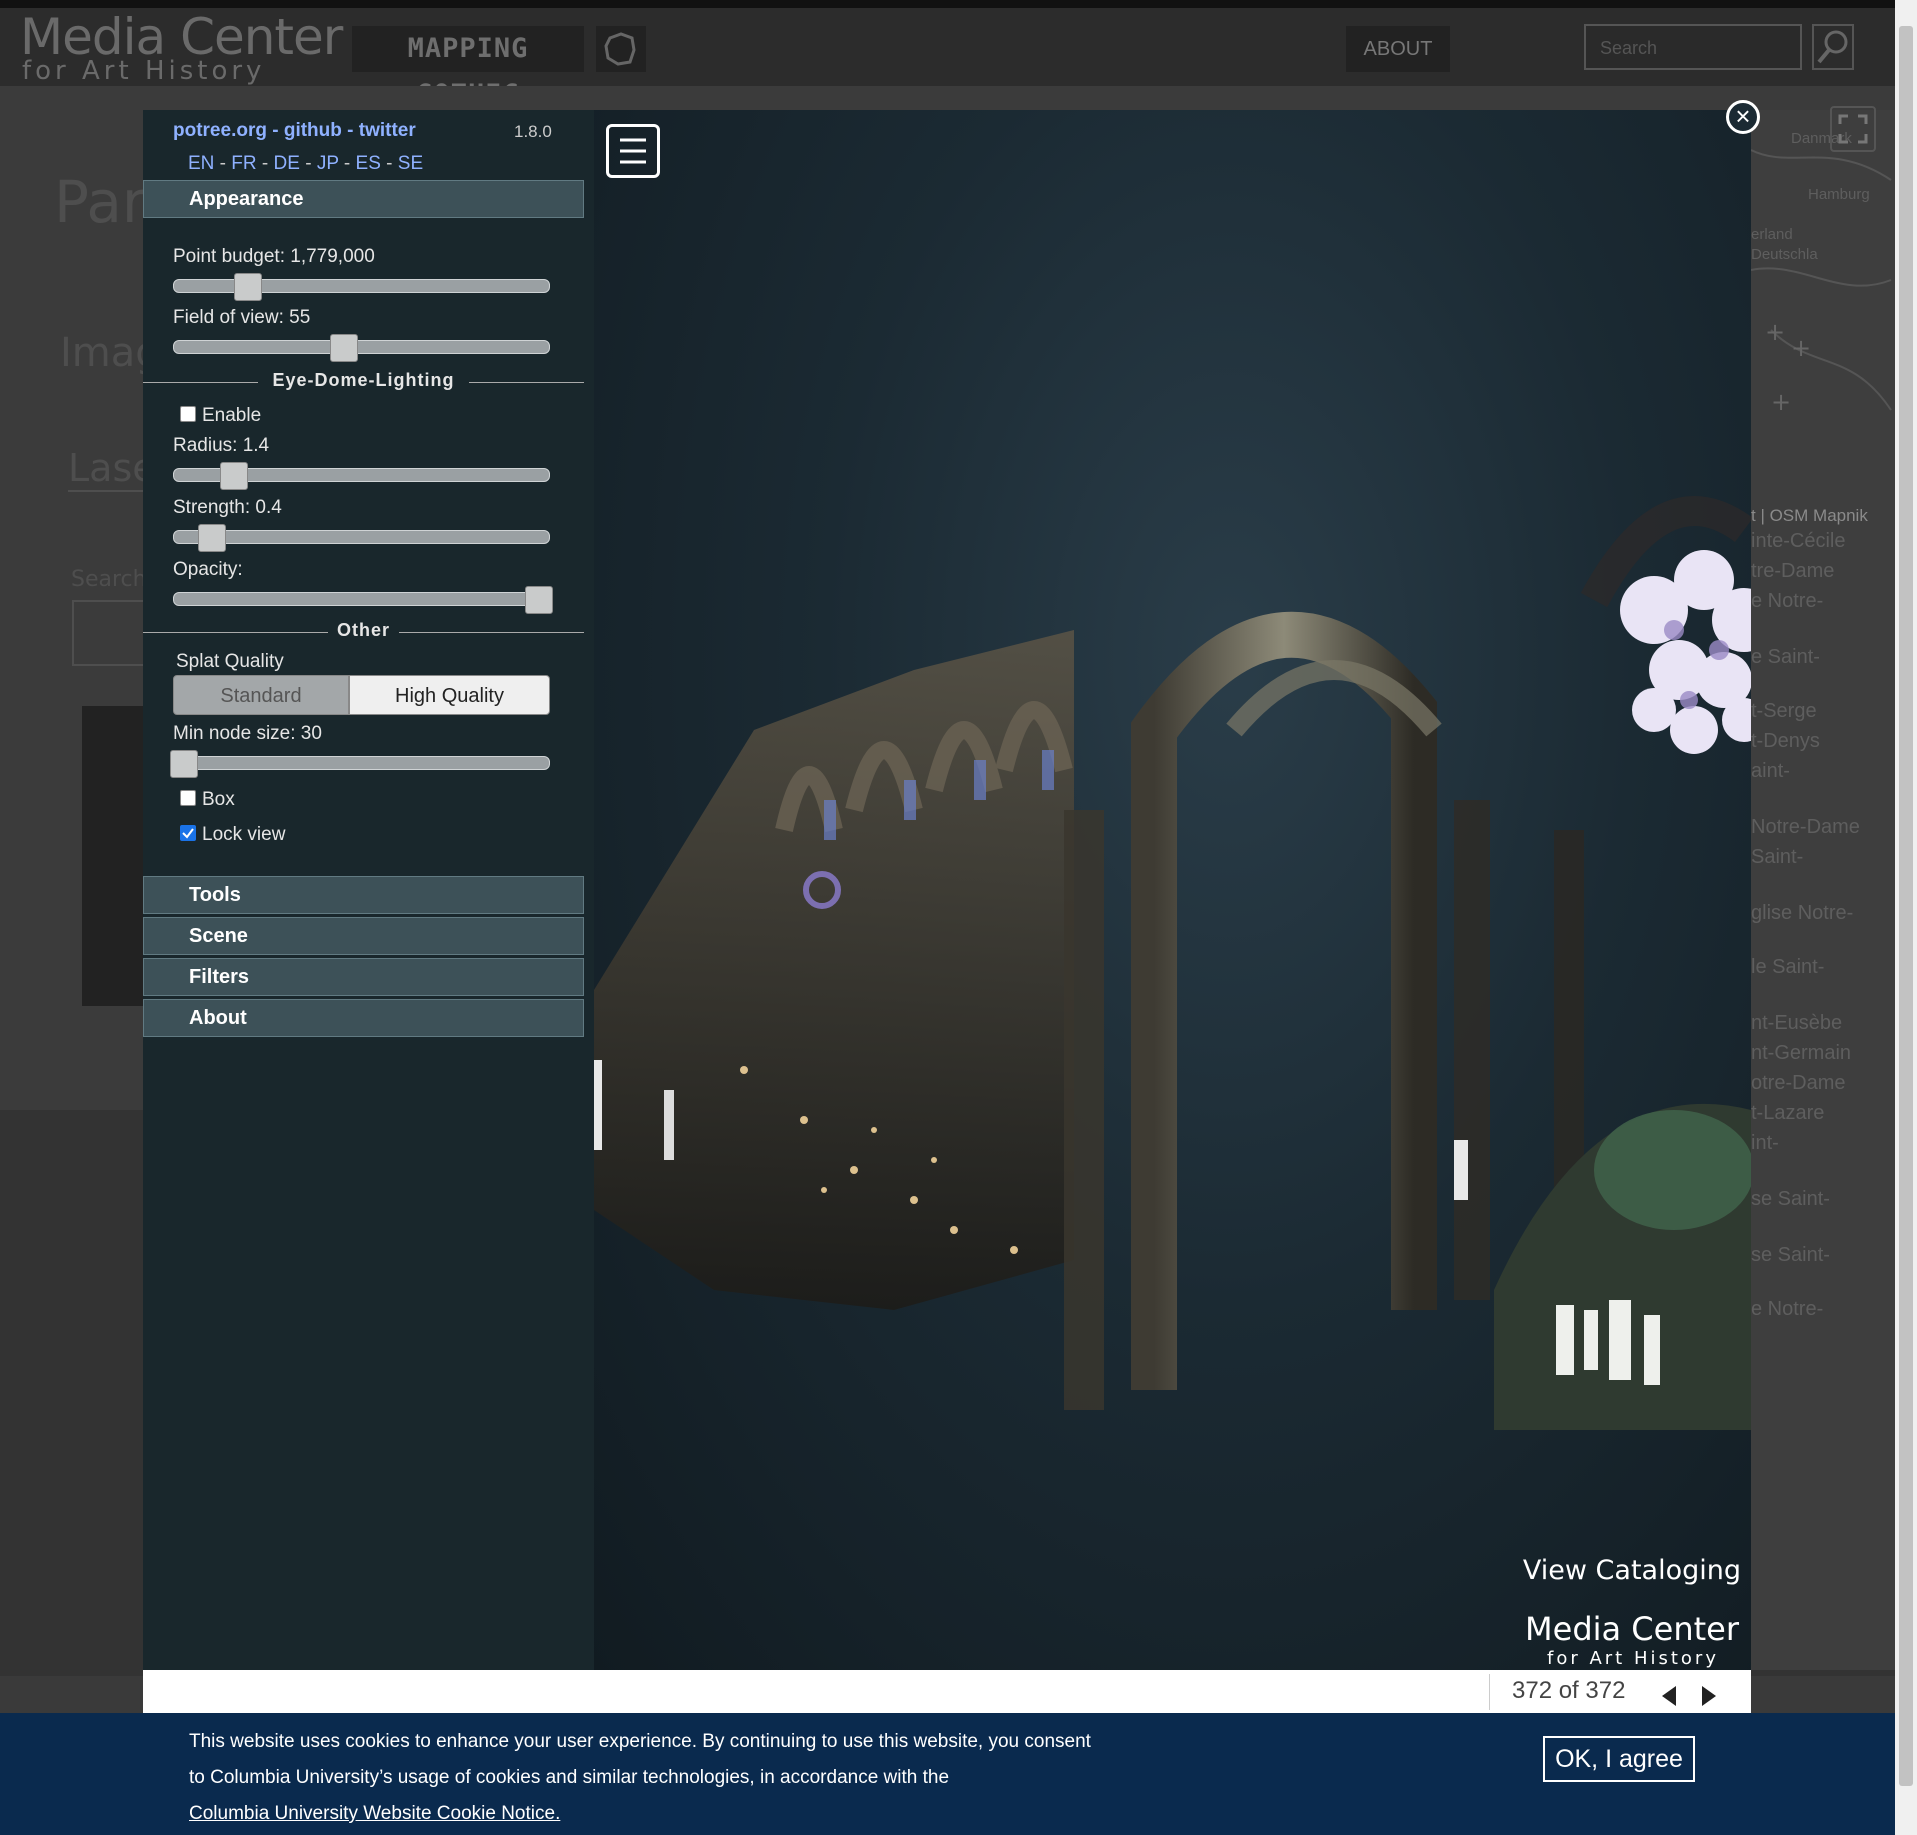  Describe the element at coordinates (361, 287) in the screenshot. I see `point-budget-slider` at that location.